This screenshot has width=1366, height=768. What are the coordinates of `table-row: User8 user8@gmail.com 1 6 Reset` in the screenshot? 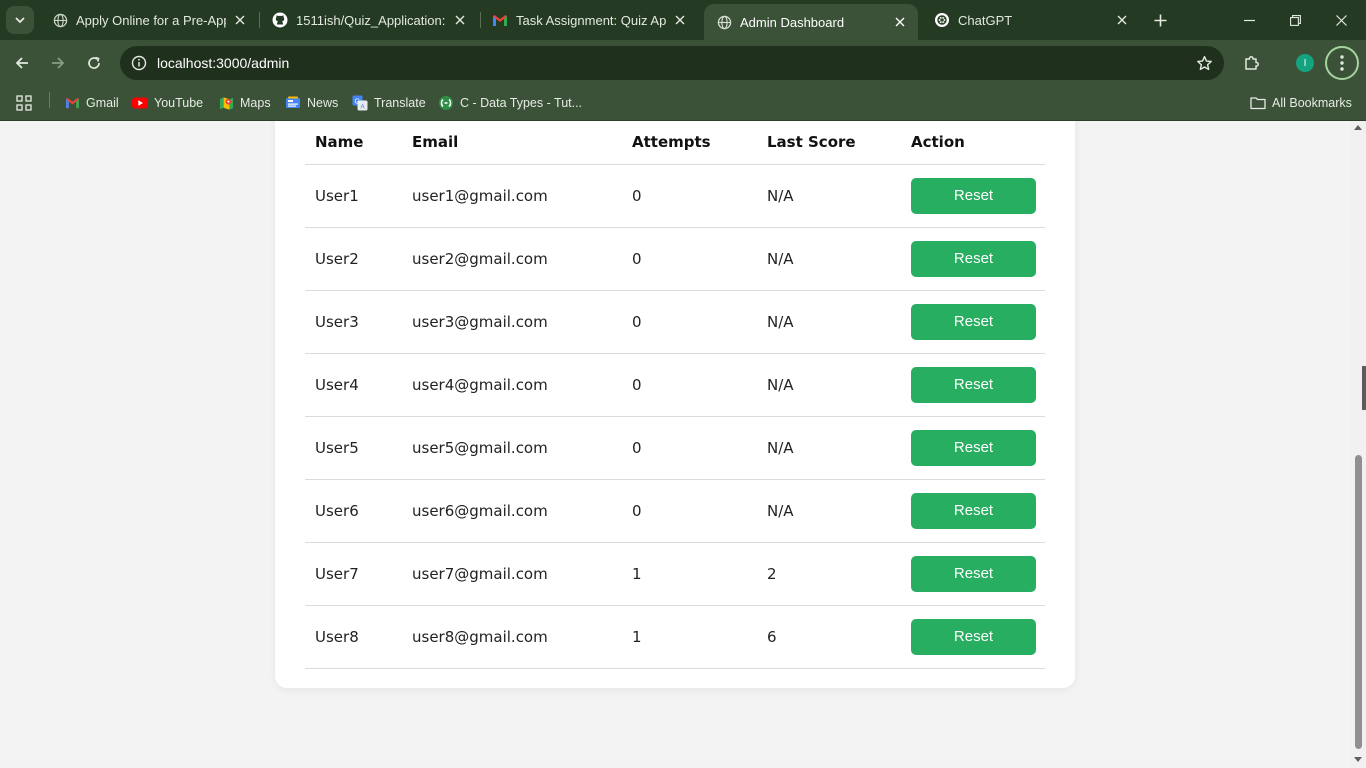 It's located at (675, 637).